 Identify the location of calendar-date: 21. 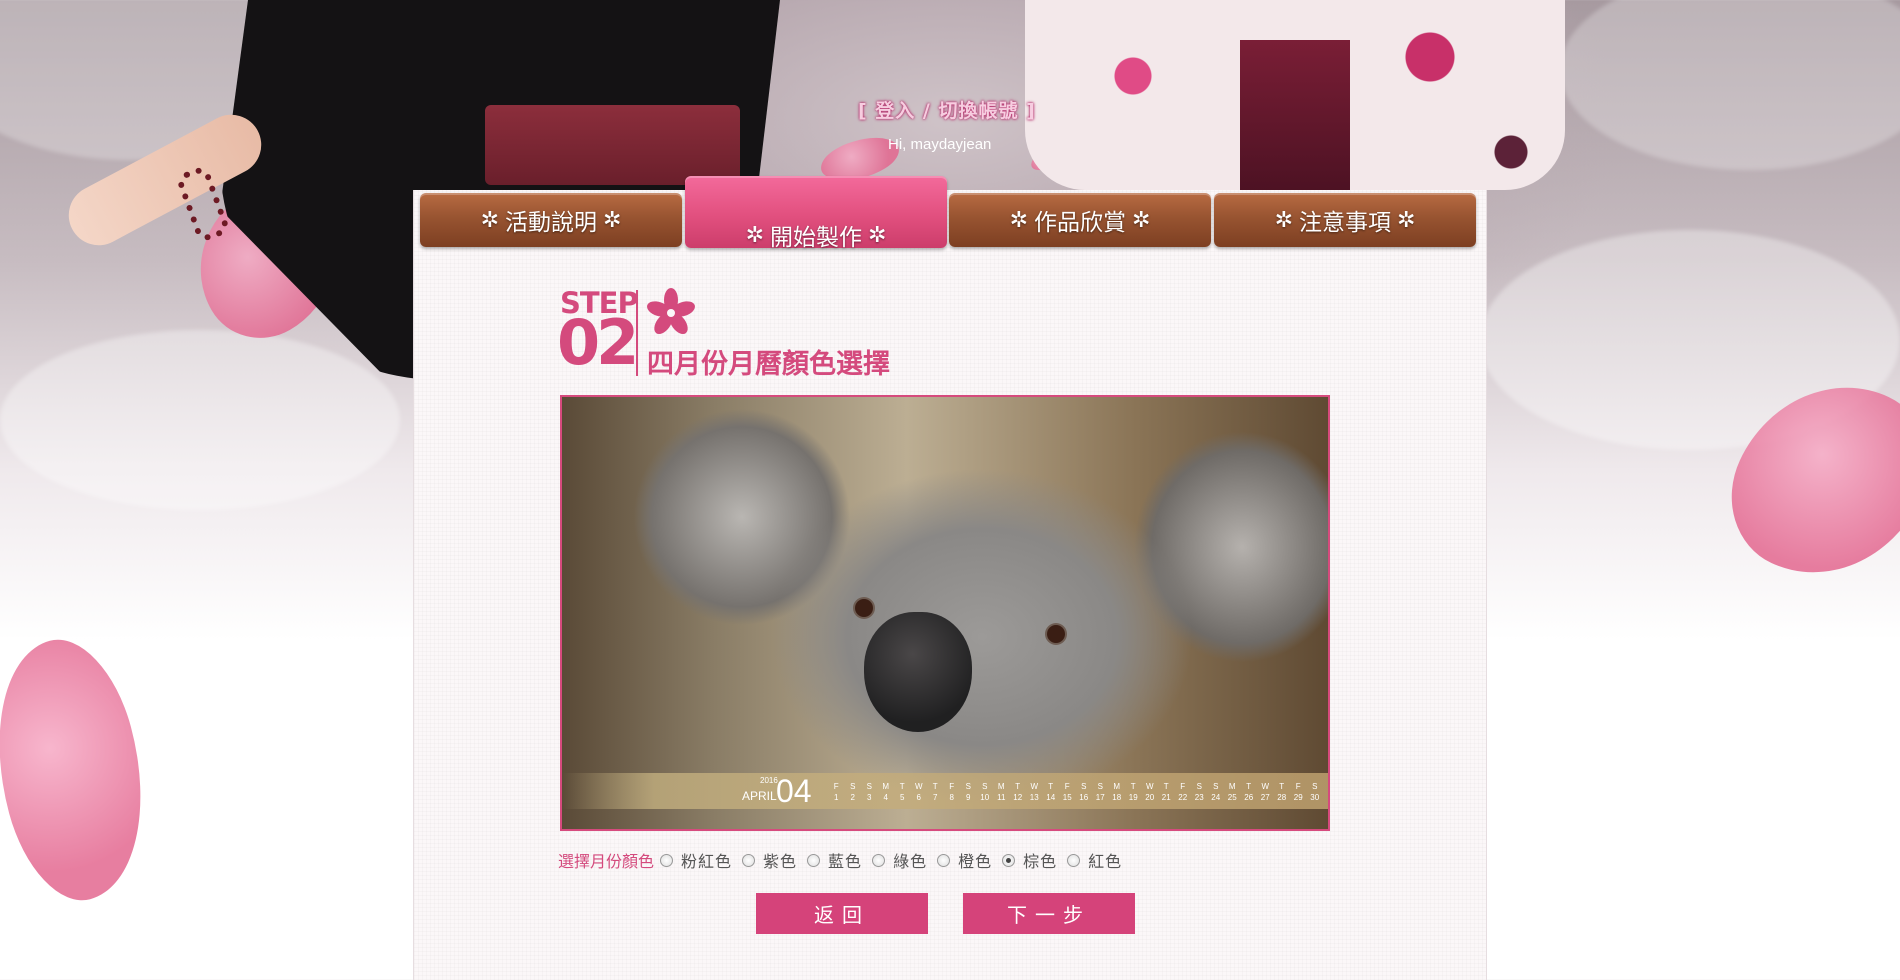
(1166, 797).